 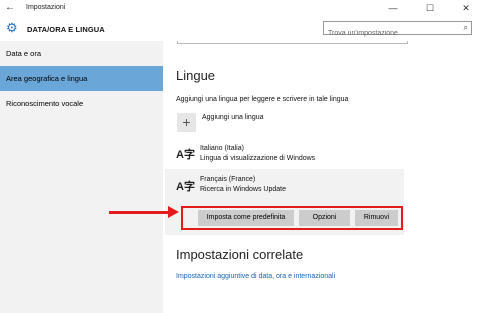 What do you see at coordinates (391, 33) in the screenshot?
I see `search-input` at bounding box center [391, 33].